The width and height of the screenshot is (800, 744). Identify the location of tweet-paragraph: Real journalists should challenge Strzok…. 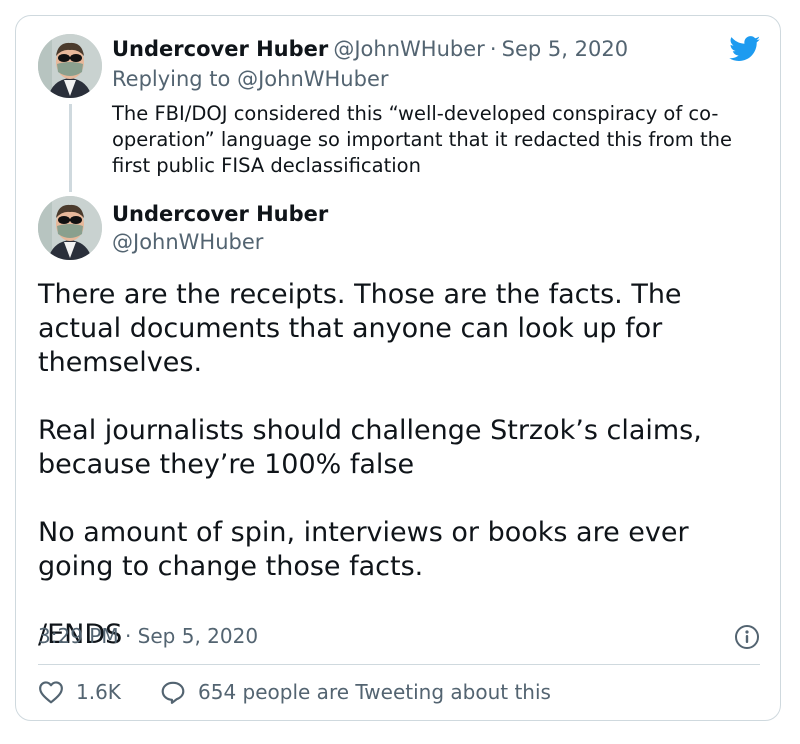
(370, 447).